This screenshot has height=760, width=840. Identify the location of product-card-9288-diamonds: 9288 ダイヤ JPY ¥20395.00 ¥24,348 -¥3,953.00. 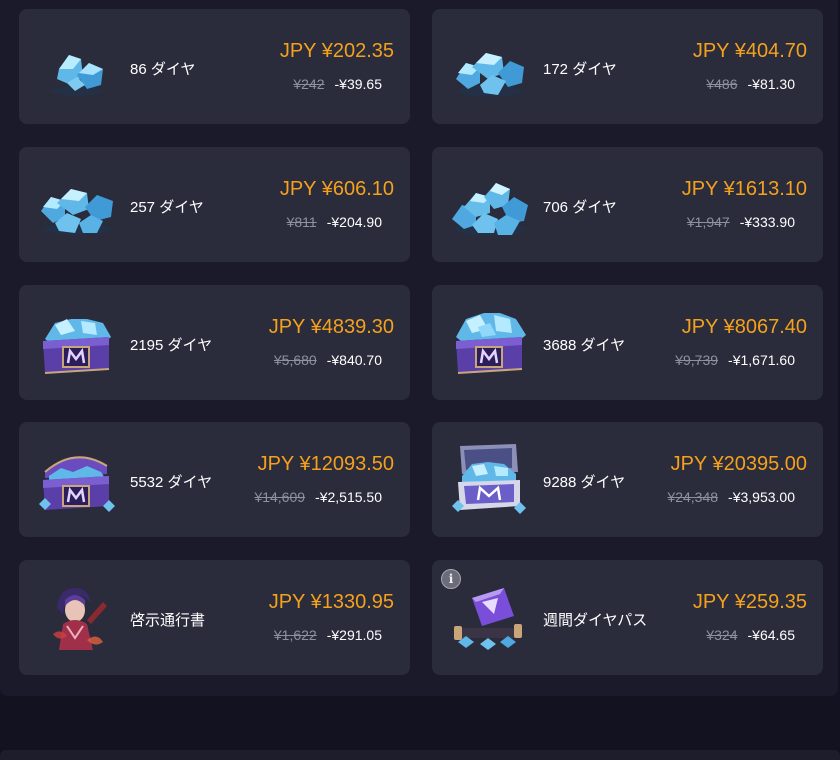
(627, 479).